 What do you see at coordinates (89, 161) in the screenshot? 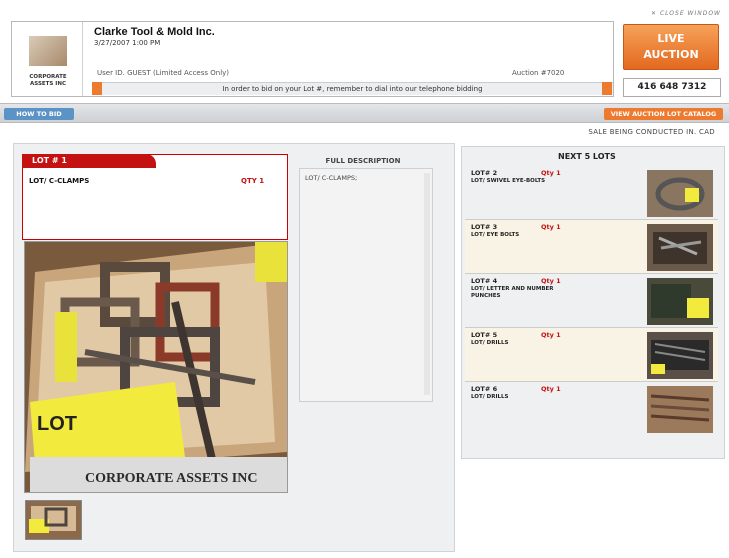
I see `lot-tab: LOT # 1` at bounding box center [89, 161].